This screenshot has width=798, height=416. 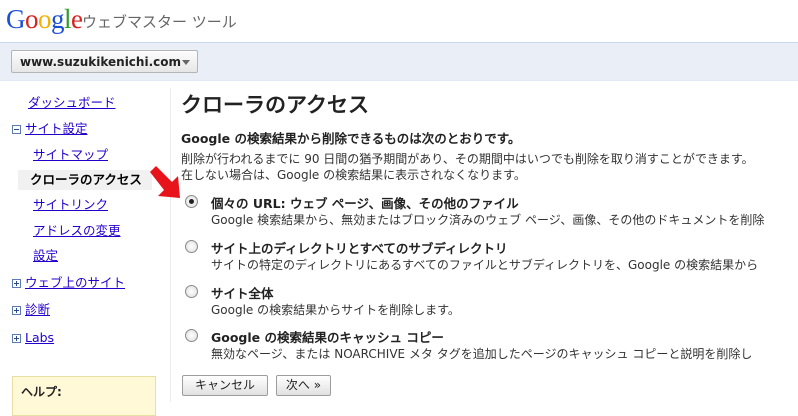 I want to click on option-title: サイト全体, so click(x=242, y=293).